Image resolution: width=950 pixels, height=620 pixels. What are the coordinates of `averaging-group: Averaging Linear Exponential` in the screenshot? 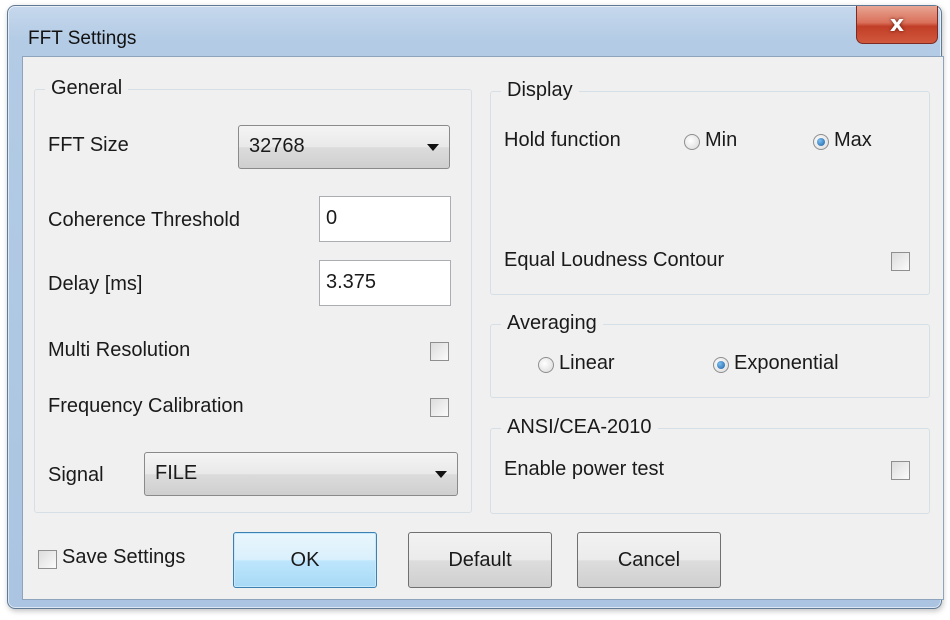 It's located at (710, 355).